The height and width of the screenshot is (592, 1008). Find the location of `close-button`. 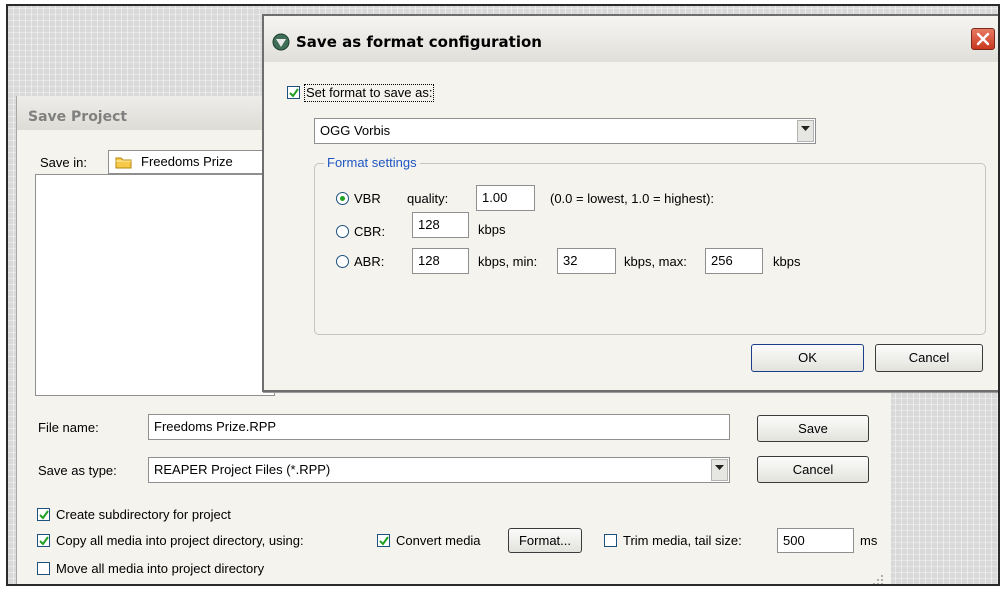

close-button is located at coordinates (983, 39).